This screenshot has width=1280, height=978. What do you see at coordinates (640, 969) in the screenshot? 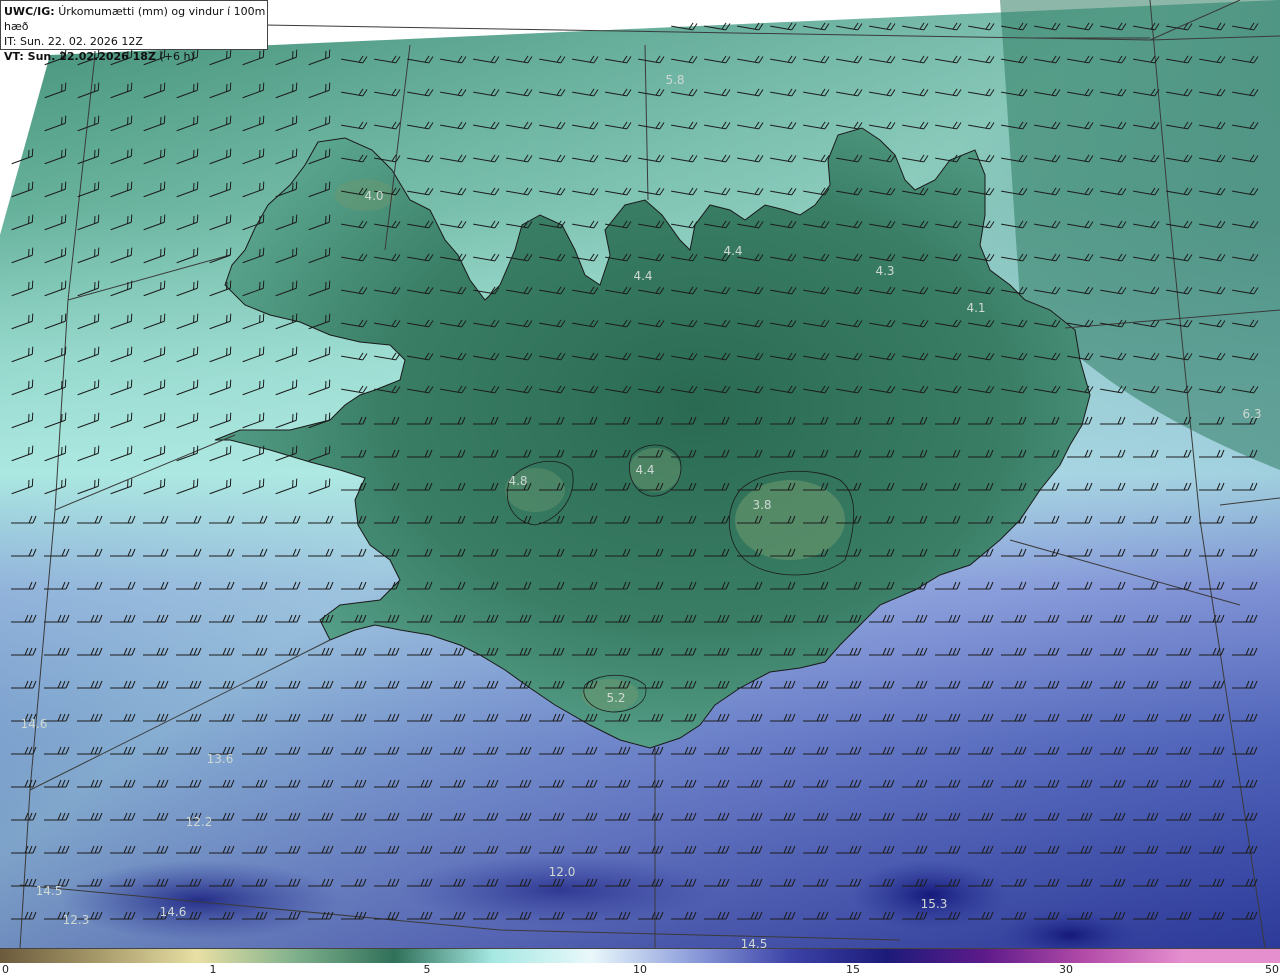
I see `colorbar-tick: 10` at bounding box center [640, 969].